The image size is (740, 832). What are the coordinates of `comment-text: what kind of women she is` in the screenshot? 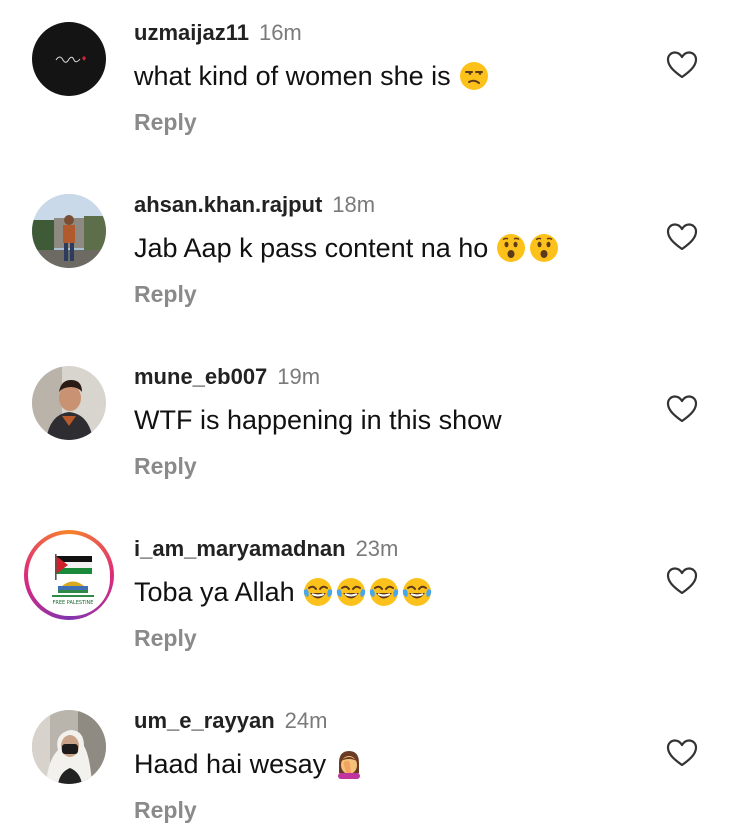 It's located at (311, 76).